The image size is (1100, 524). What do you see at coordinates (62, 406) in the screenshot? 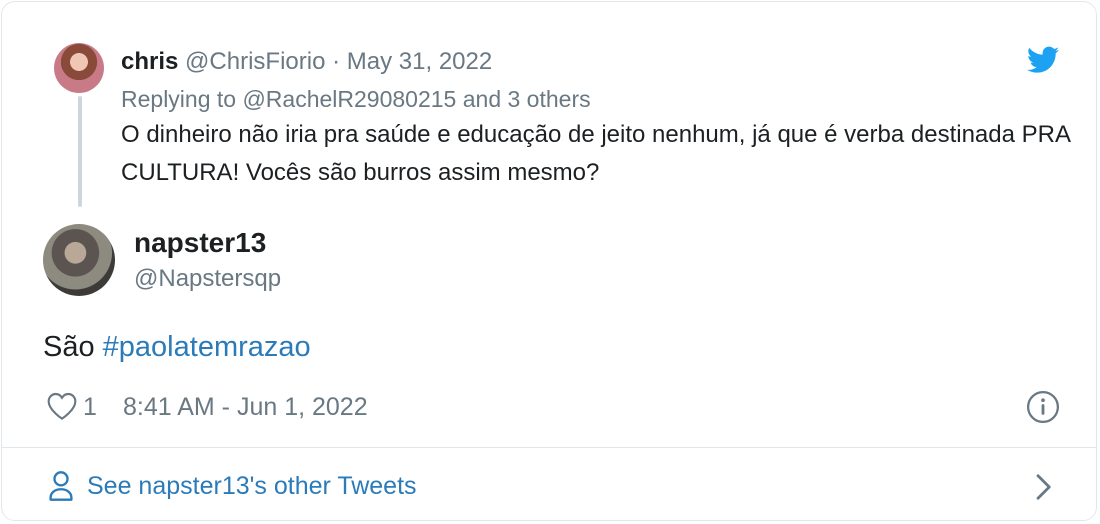
I see `heart-icon` at bounding box center [62, 406].